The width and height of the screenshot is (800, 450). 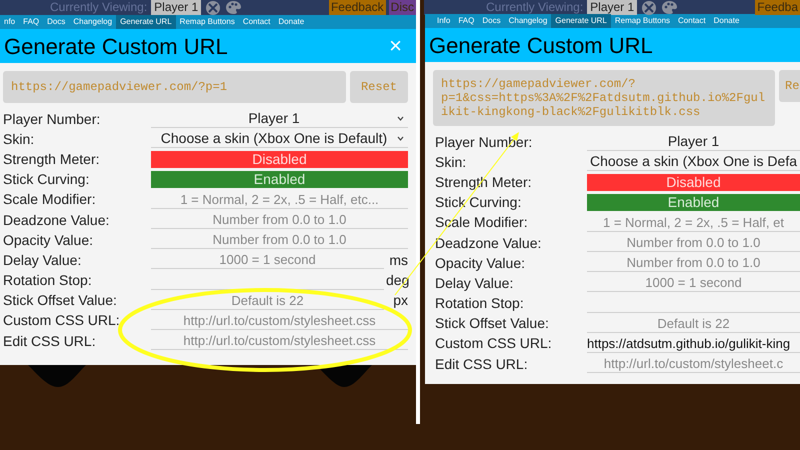 I want to click on top-bar-button: Feedback, so click(x=357, y=7).